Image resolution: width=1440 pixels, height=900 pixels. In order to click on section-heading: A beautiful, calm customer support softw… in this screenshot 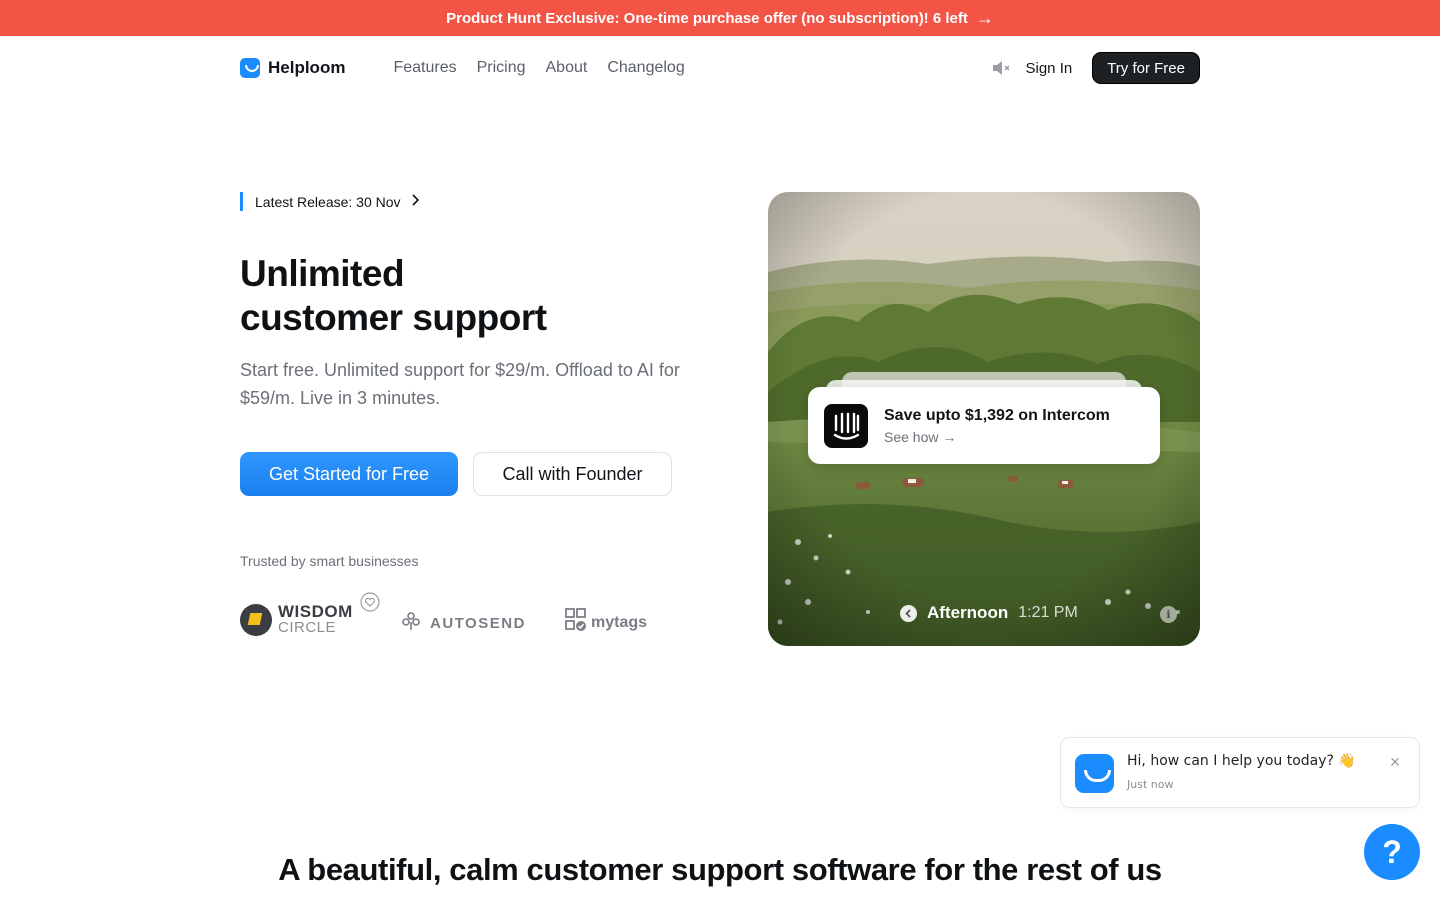, I will do `click(720, 869)`.